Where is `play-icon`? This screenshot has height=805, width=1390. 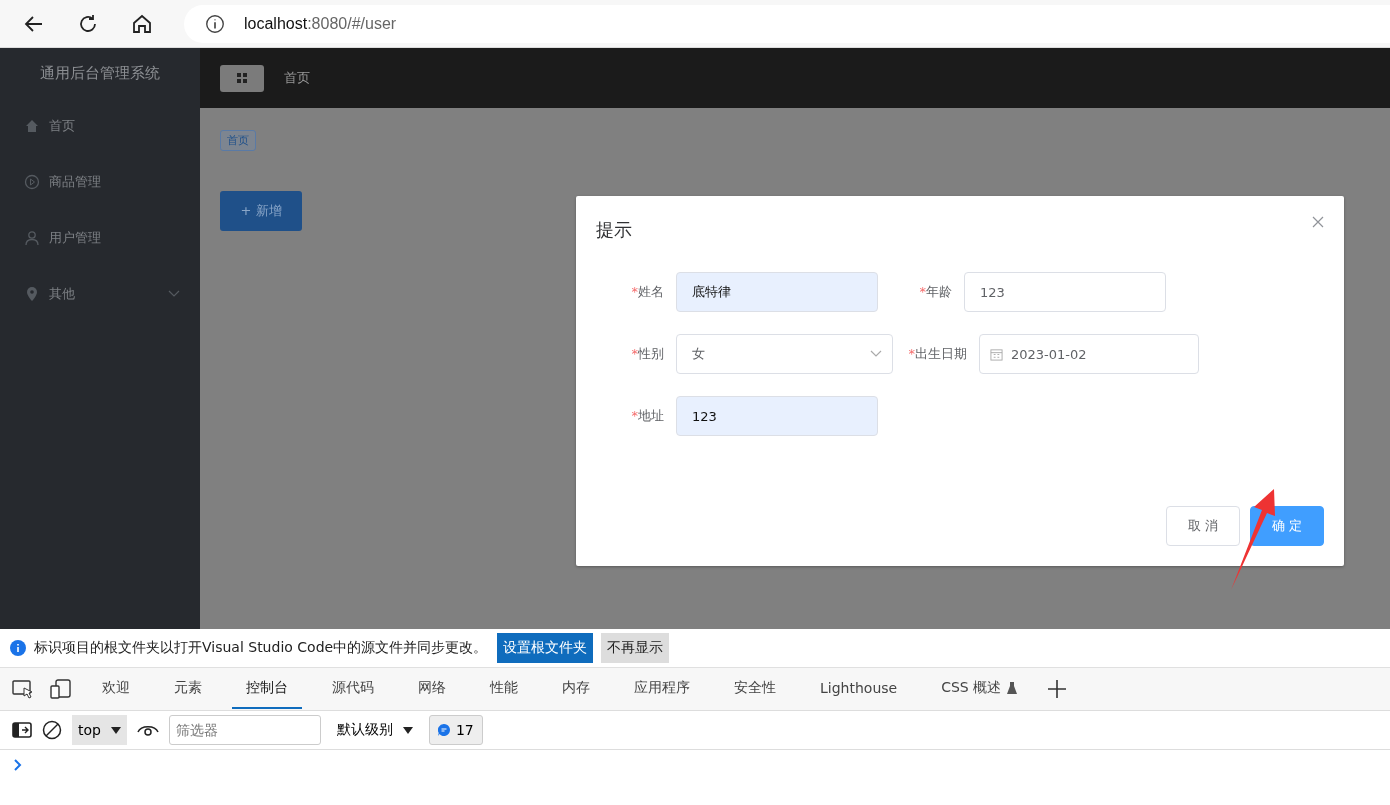
play-icon is located at coordinates (32, 182).